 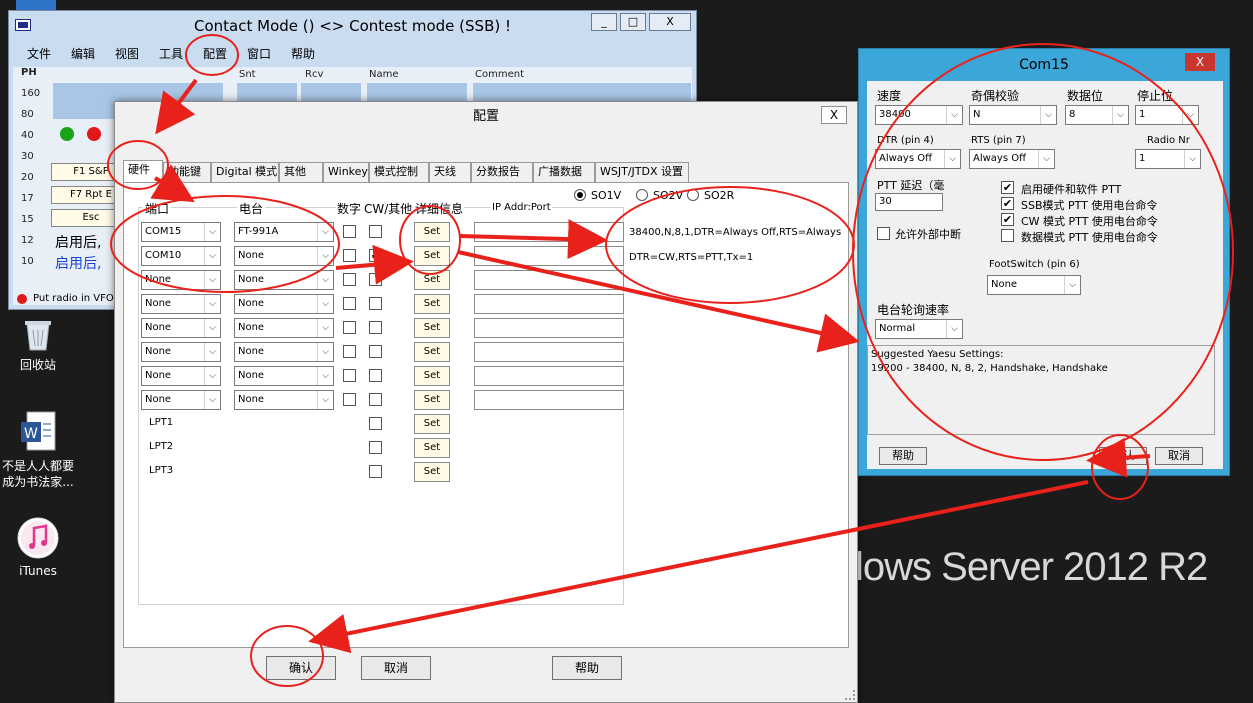 What do you see at coordinates (1007, 187) in the screenshot?
I see `hw-sw-ptt-checkbox: ✔` at bounding box center [1007, 187].